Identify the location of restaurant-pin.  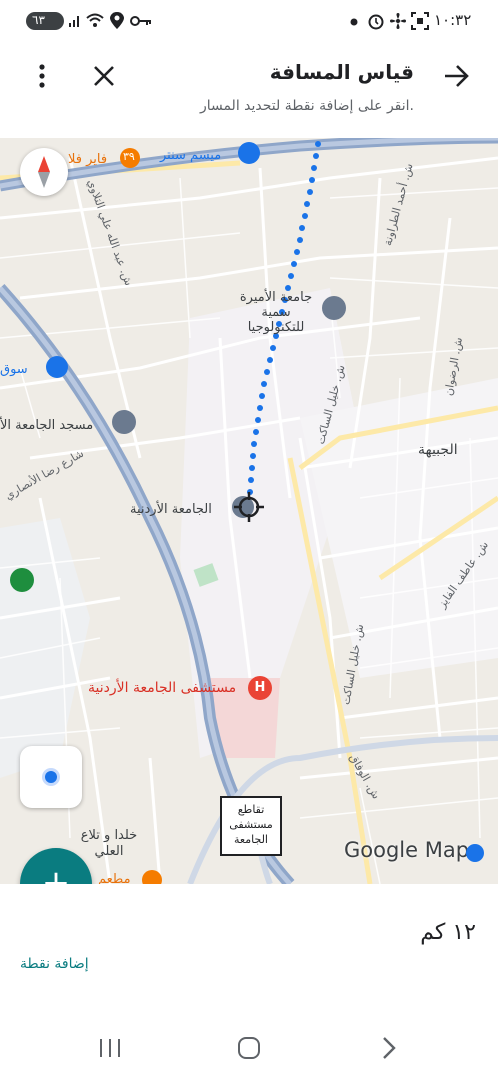
(152, 877).